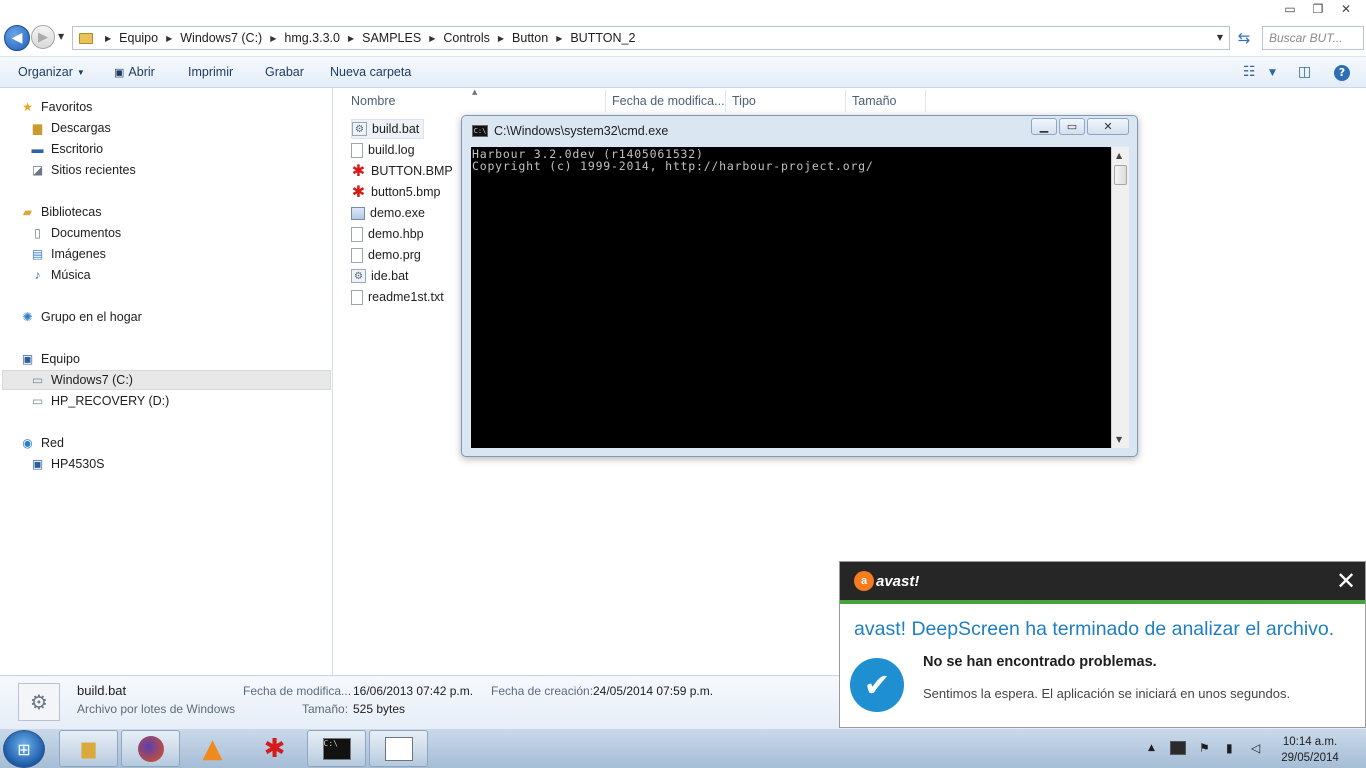 The image size is (1366, 768). Describe the element at coordinates (1272, 73) in the screenshot. I see `view-dropdown-icon: ▼` at that location.